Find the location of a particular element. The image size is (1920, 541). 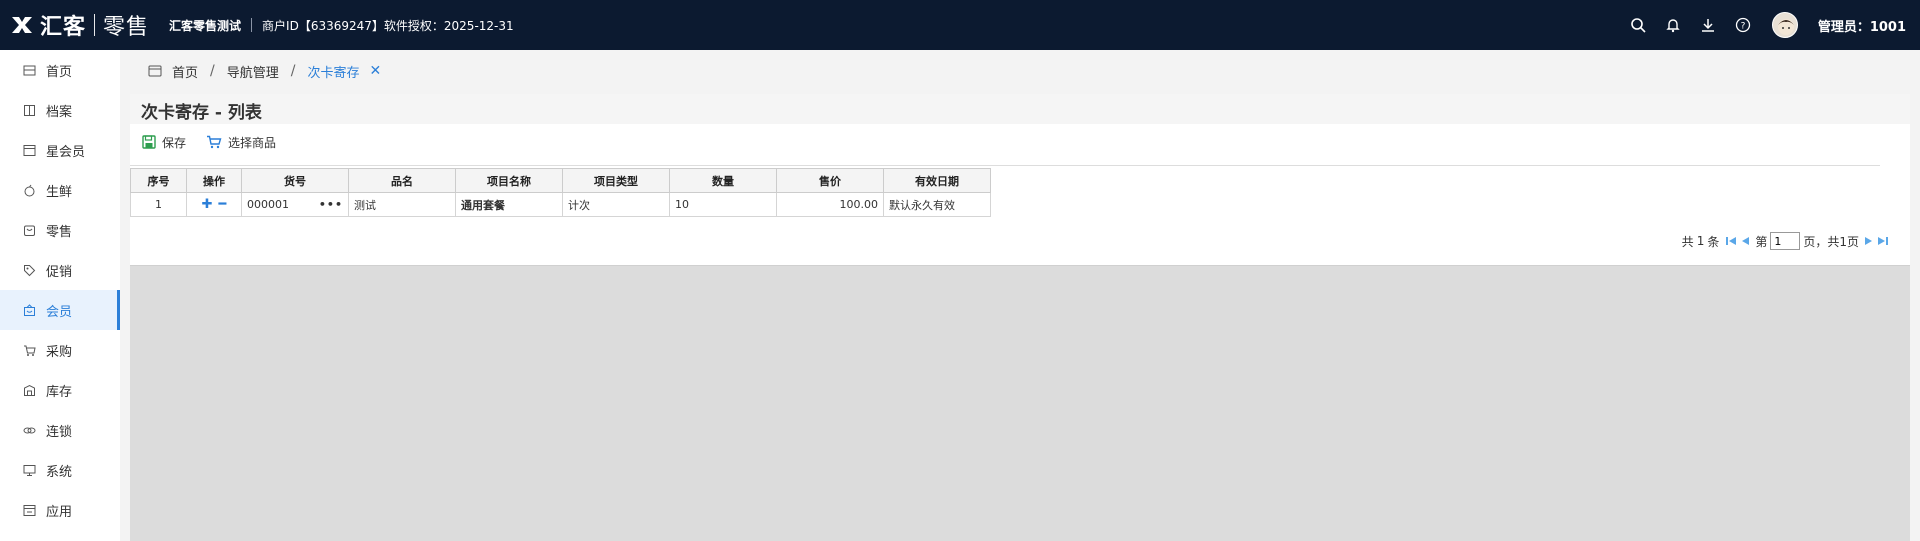

search-icon is located at coordinates (1638, 25).